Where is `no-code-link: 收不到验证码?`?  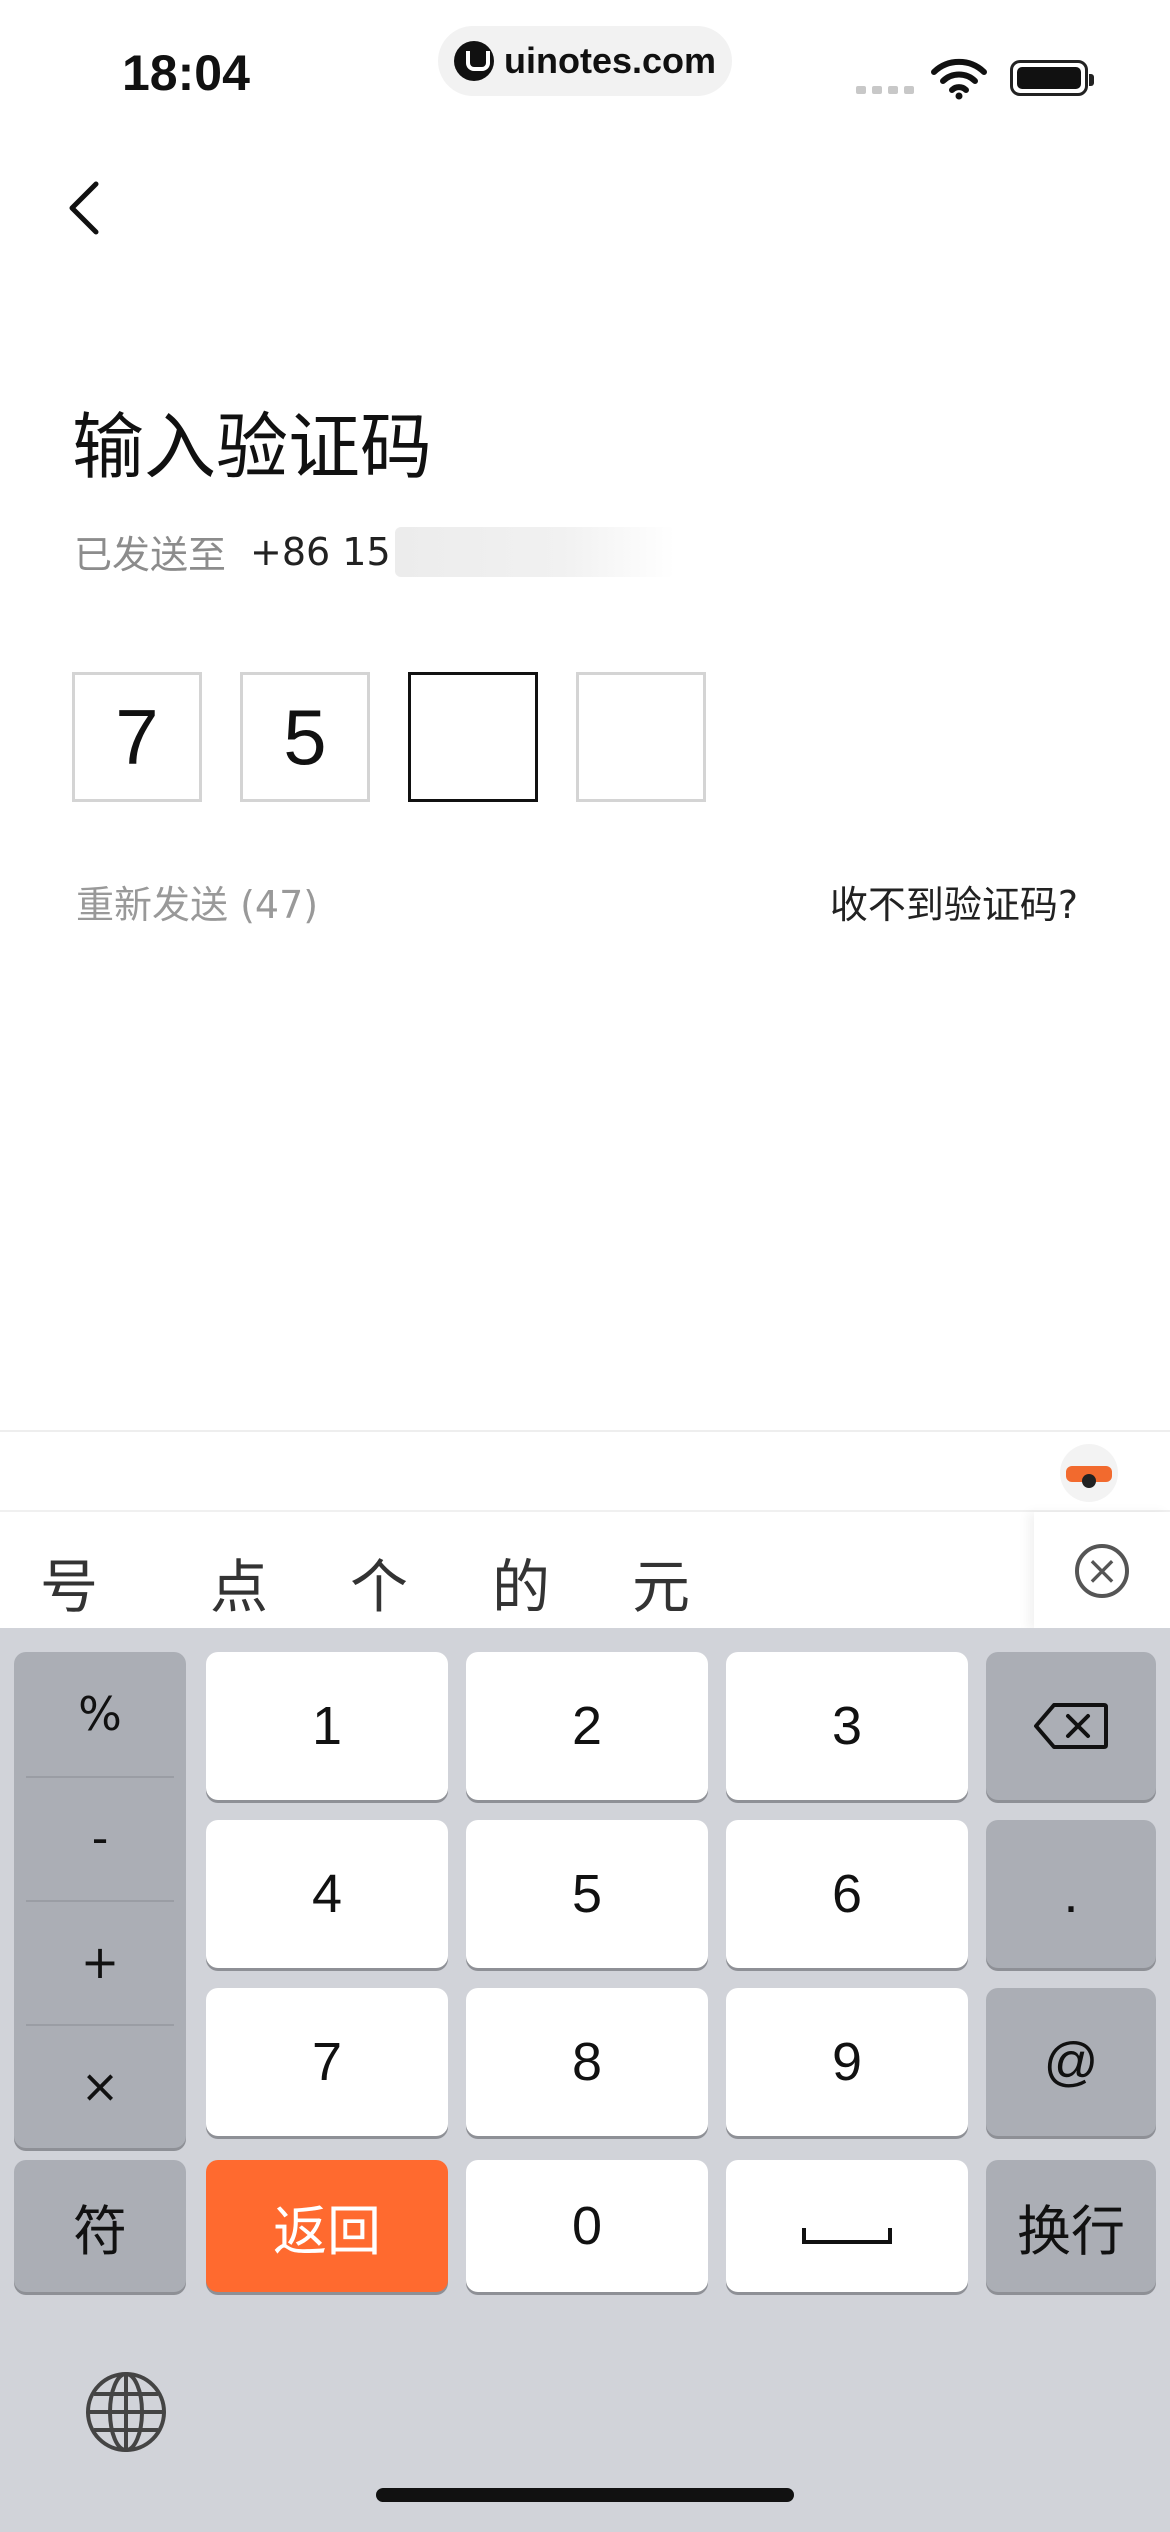 no-code-link: 收不到验证码? is located at coordinates (954, 901).